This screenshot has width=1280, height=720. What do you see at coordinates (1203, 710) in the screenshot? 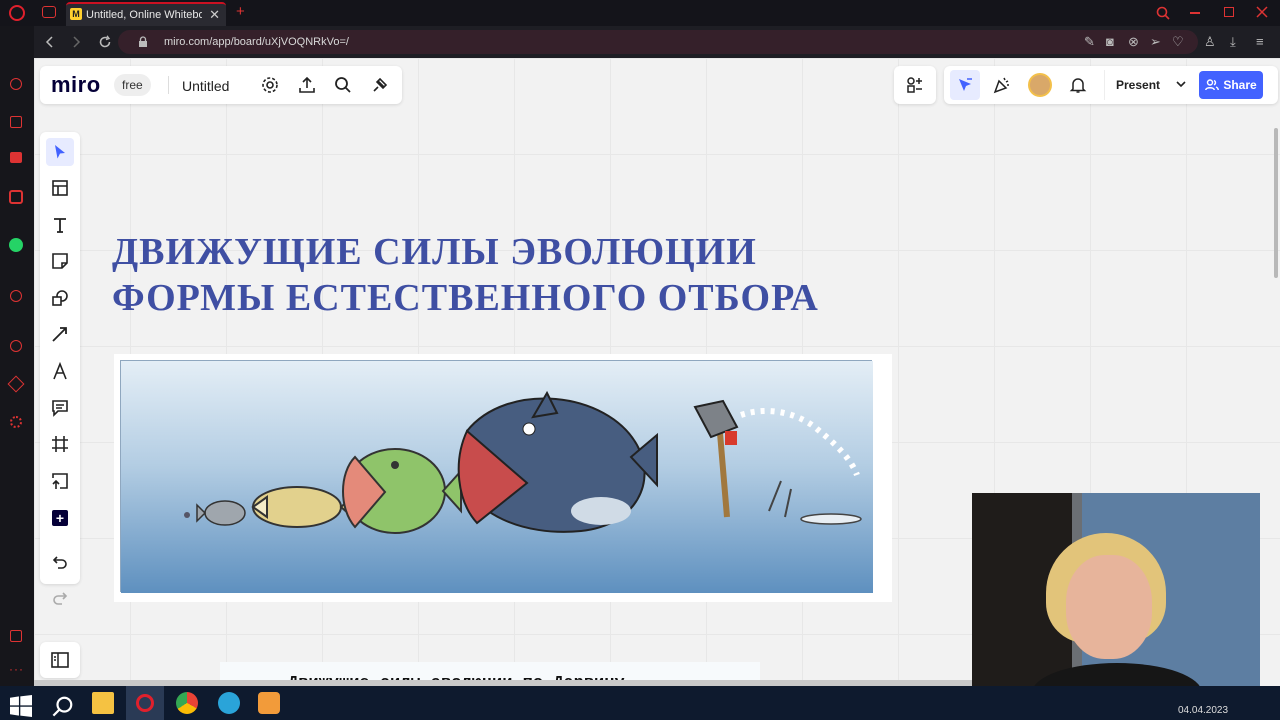
I see `taskbar-date: 04.04.2023` at bounding box center [1203, 710].